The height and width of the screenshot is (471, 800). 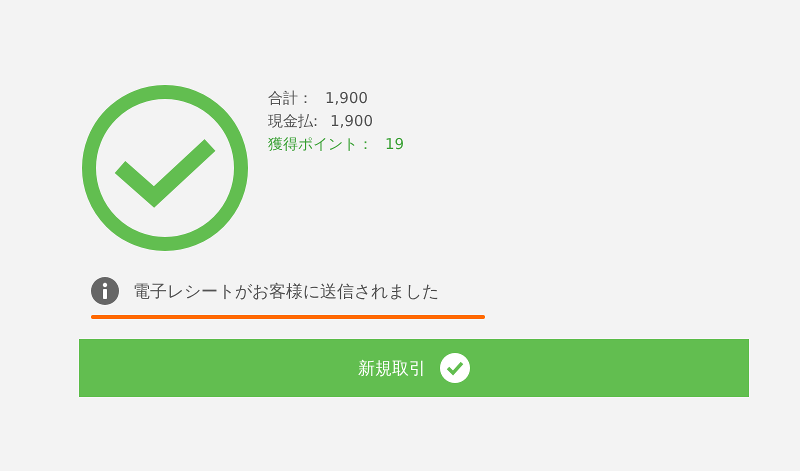 What do you see at coordinates (455, 368) in the screenshot?
I see `check-icon` at bounding box center [455, 368].